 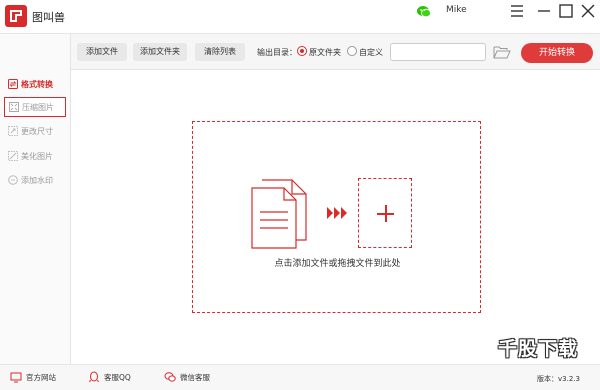 What do you see at coordinates (280, 214) in the screenshot?
I see `document-icon` at bounding box center [280, 214].